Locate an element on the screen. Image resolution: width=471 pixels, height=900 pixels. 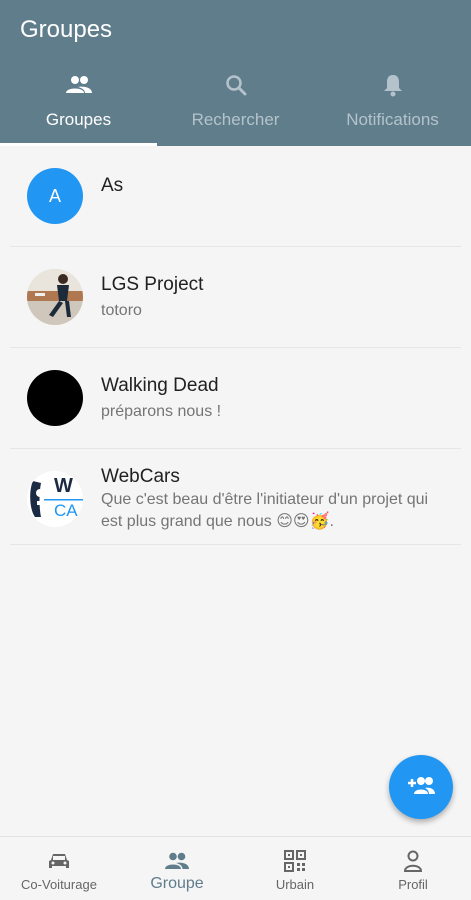
nav-urbain: Urbain is located at coordinates (295, 868).